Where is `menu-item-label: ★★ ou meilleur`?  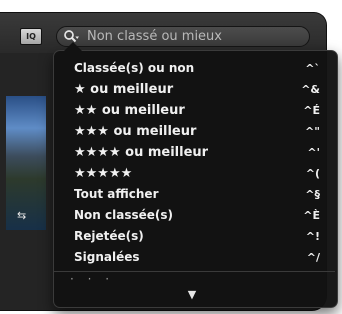
menu-item-label: ★★ ou meilleur is located at coordinates (129, 110).